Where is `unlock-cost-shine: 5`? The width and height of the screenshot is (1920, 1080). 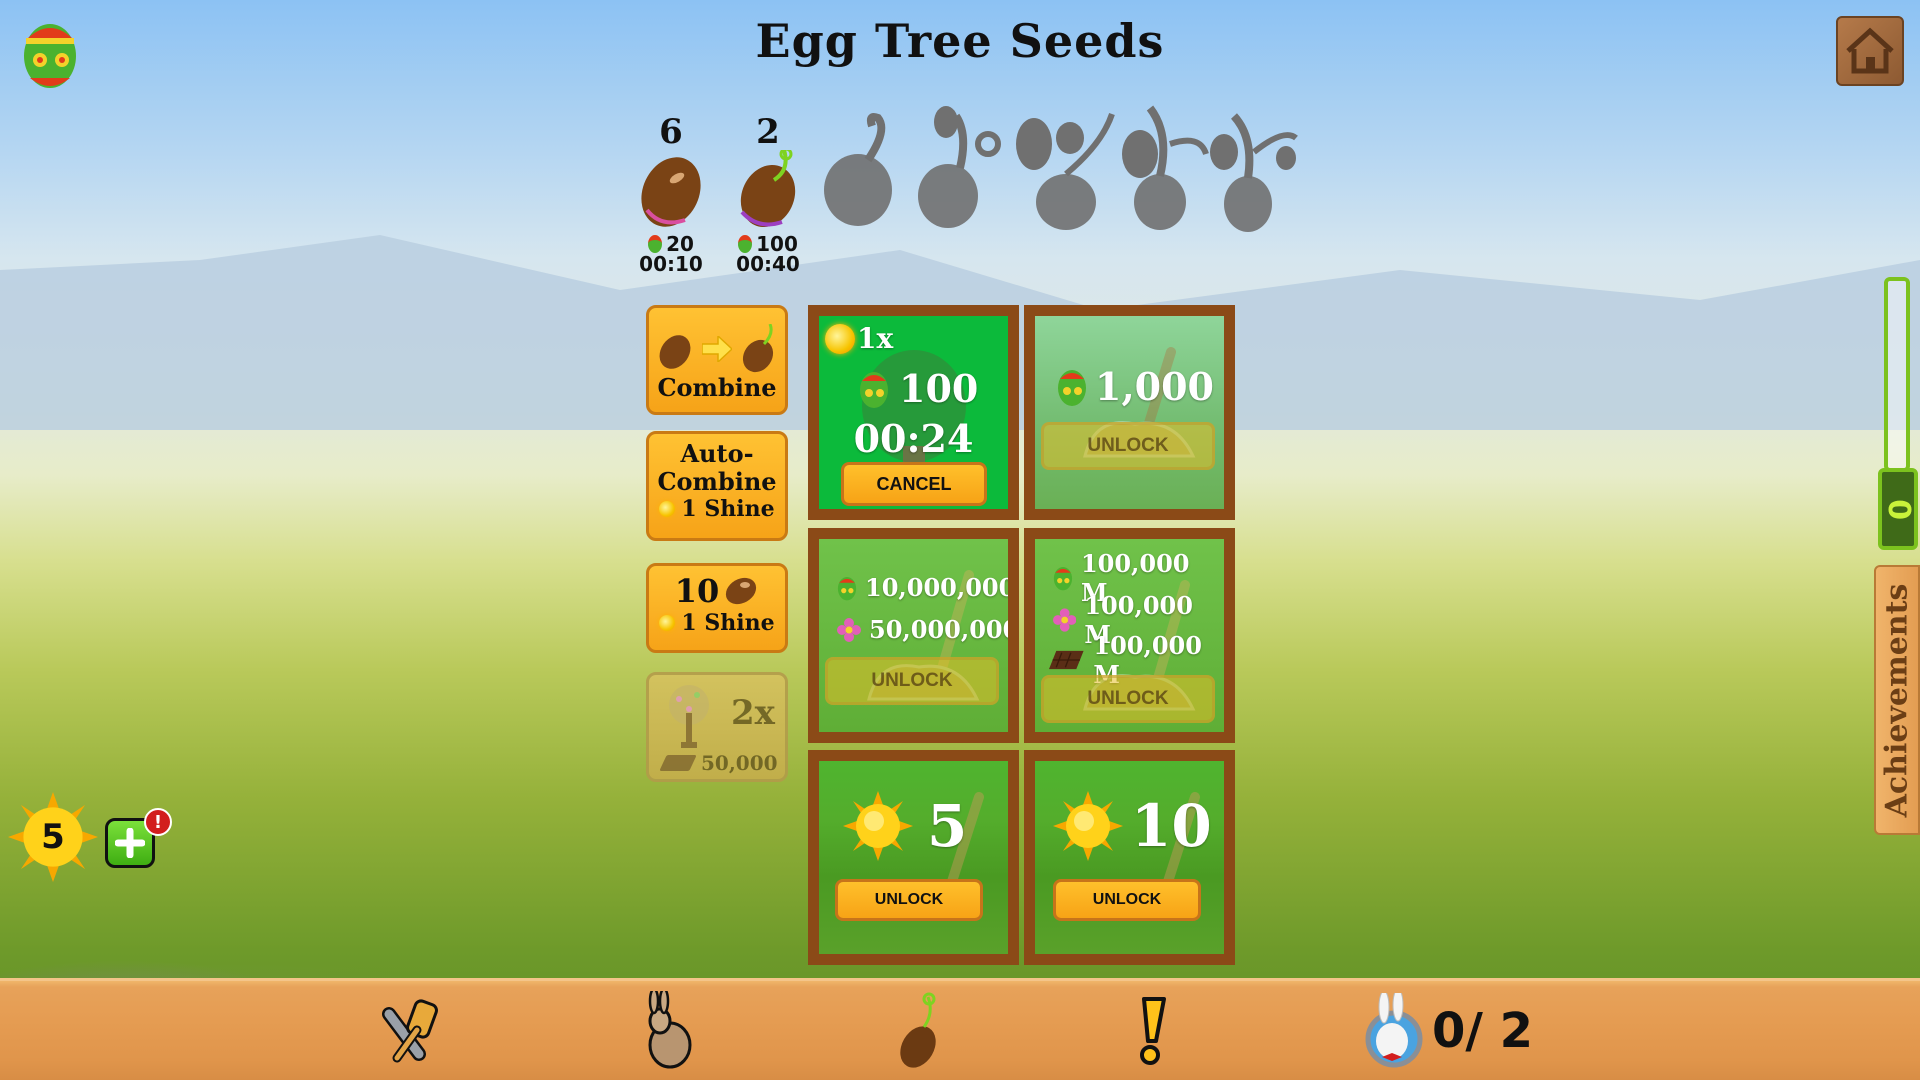 unlock-cost-shine: 5 is located at coordinates (947, 826).